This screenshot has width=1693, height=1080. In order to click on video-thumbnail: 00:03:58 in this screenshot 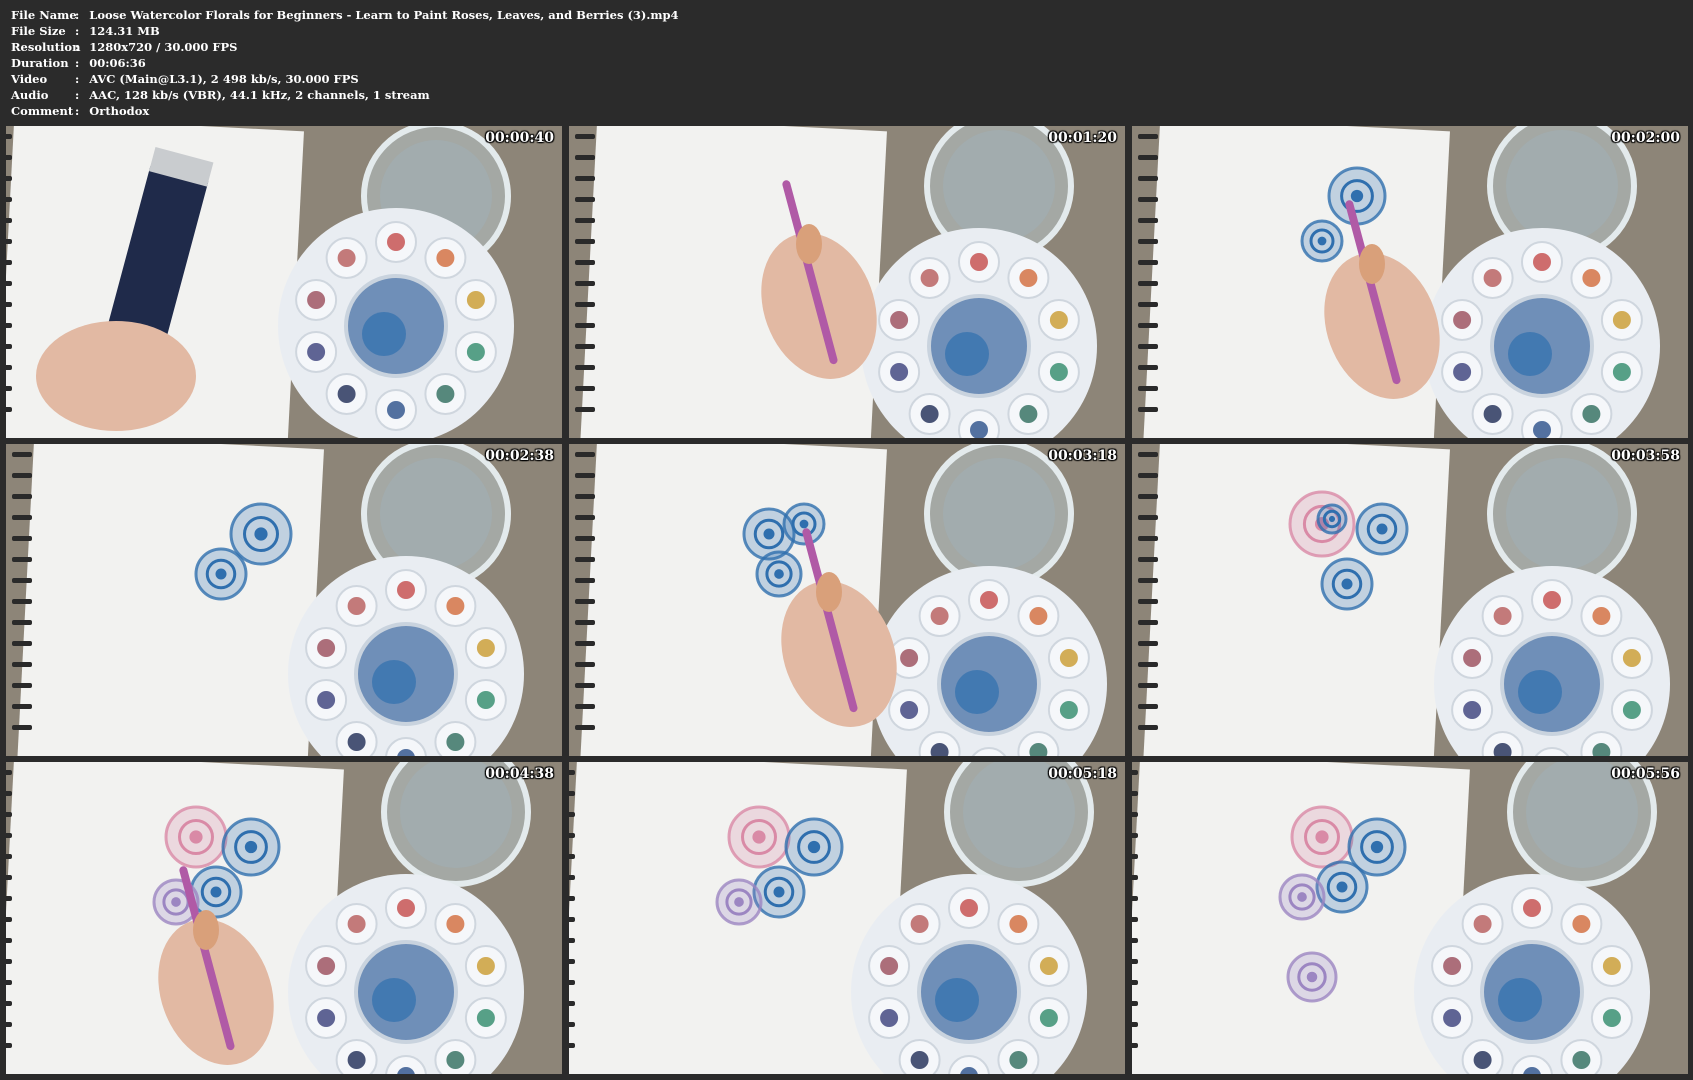, I will do `click(1410, 600)`.